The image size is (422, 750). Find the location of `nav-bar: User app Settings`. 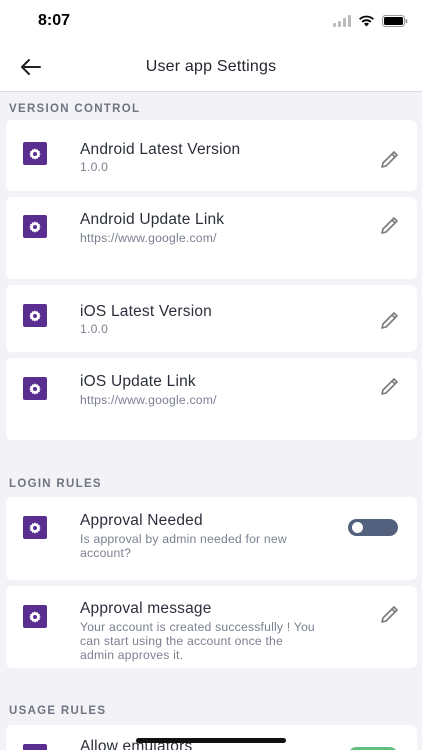

nav-bar: User app Settings is located at coordinates (211, 68).